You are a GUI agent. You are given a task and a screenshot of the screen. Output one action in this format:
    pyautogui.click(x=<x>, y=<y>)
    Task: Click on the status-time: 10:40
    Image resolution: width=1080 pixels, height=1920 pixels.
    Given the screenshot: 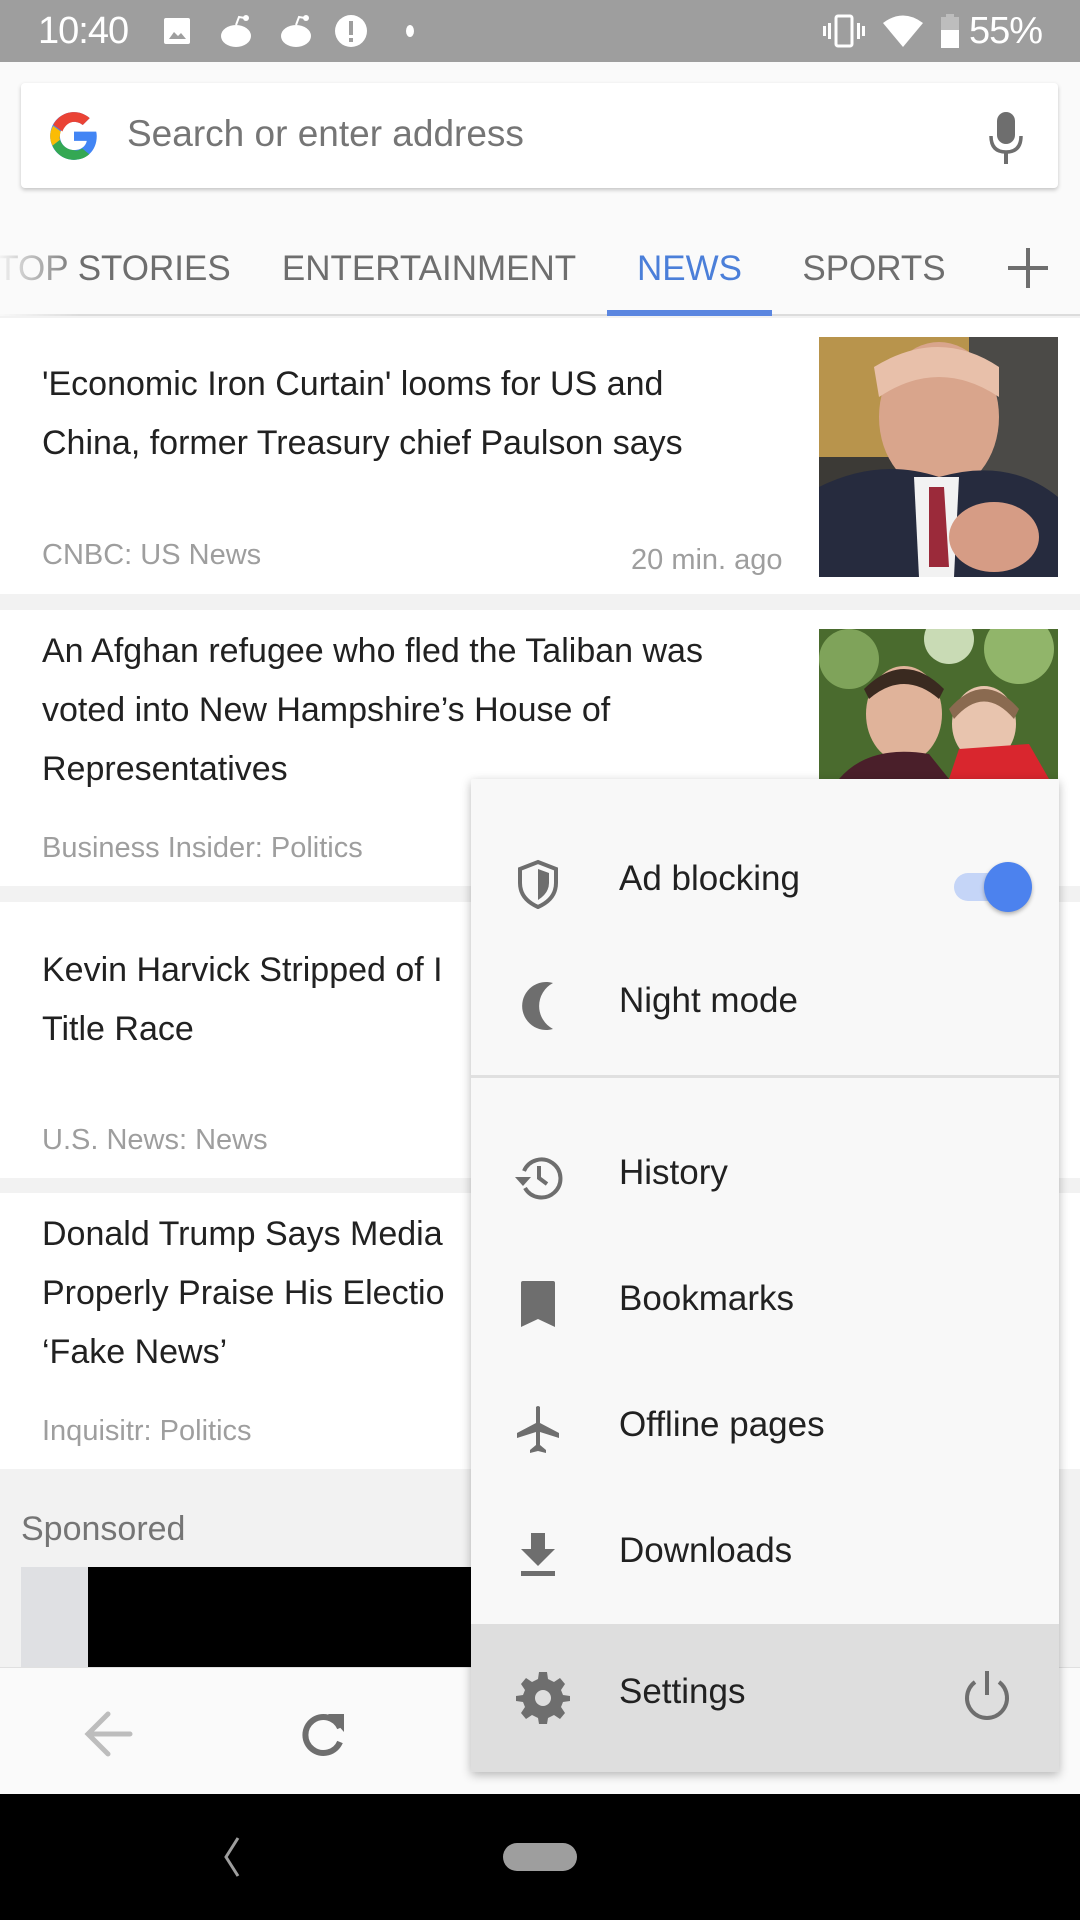 What is the action you would take?
    pyautogui.click(x=83, y=31)
    